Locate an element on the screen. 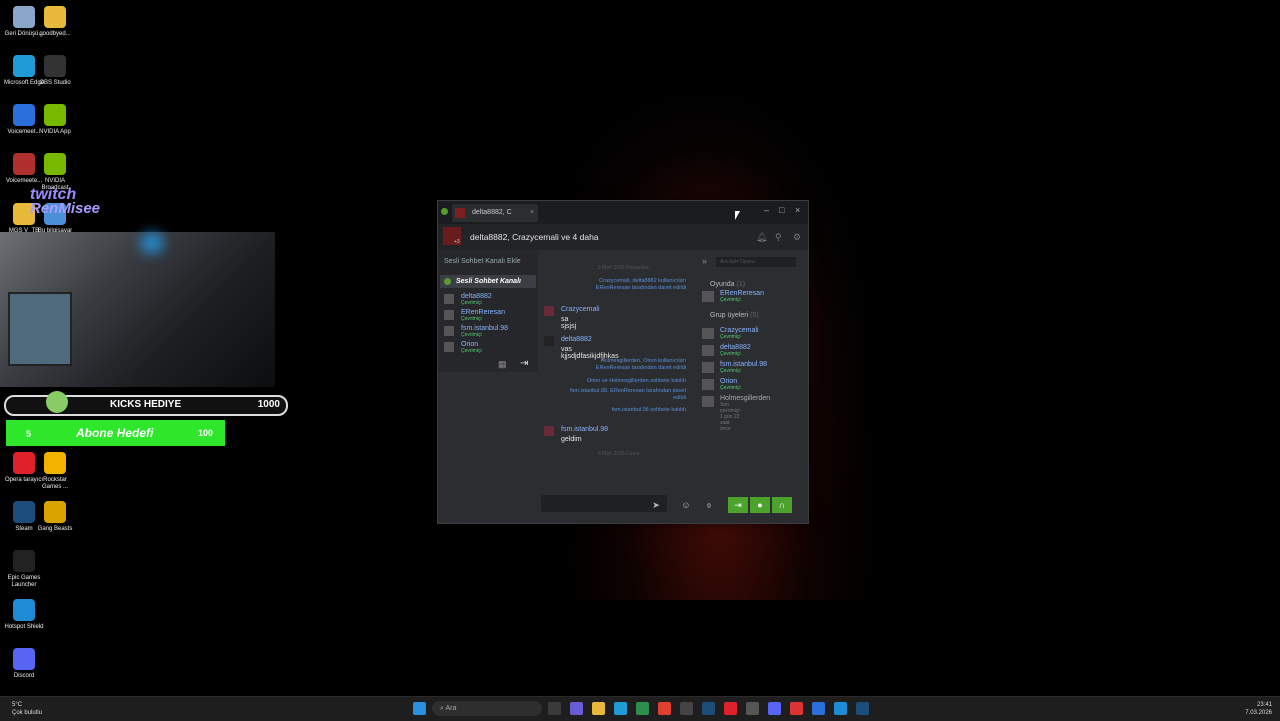  voice-channel: Sesli Sohbet Kanalı is located at coordinates (488, 281).